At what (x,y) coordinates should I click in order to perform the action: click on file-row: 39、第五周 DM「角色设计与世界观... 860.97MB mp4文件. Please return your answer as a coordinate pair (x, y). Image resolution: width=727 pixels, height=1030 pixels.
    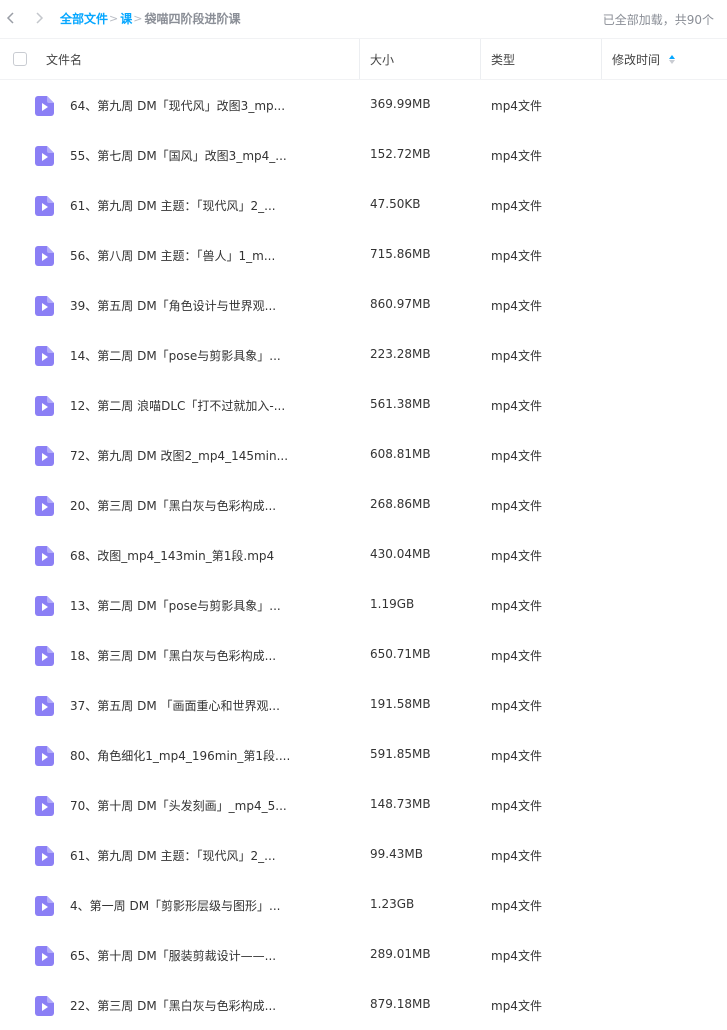
    Looking at the image, I should click on (363, 305).